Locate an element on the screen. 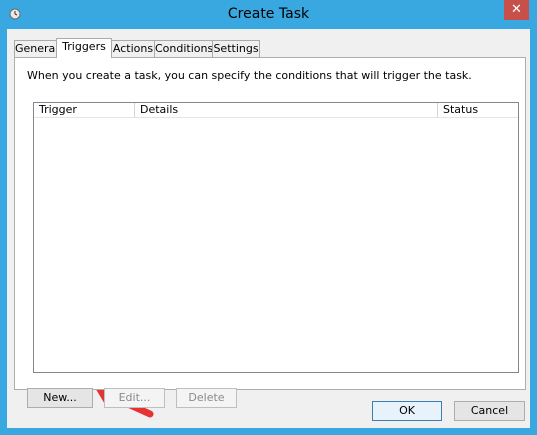 This screenshot has height=435, width=537. delete-trigger-button: Delete is located at coordinates (206, 398).